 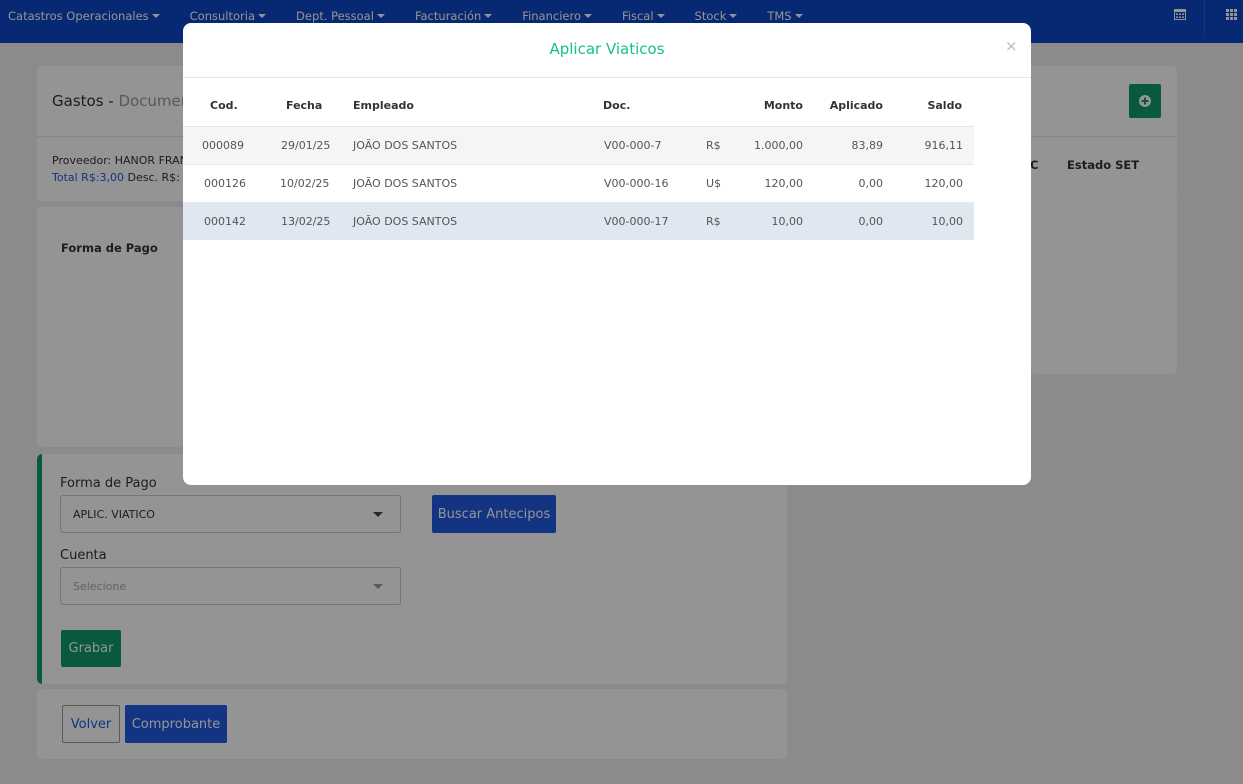 What do you see at coordinates (944, 145) in the screenshot?
I see `cell-saldo: 916,11` at bounding box center [944, 145].